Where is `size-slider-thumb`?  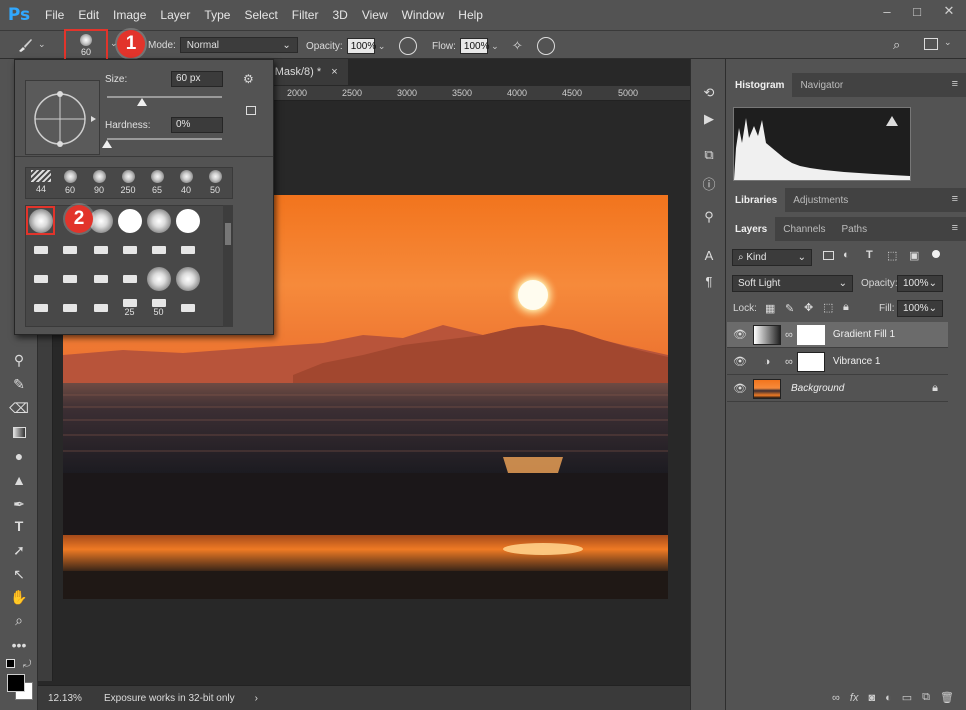
size-slider-thumb is located at coordinates (141, 102).